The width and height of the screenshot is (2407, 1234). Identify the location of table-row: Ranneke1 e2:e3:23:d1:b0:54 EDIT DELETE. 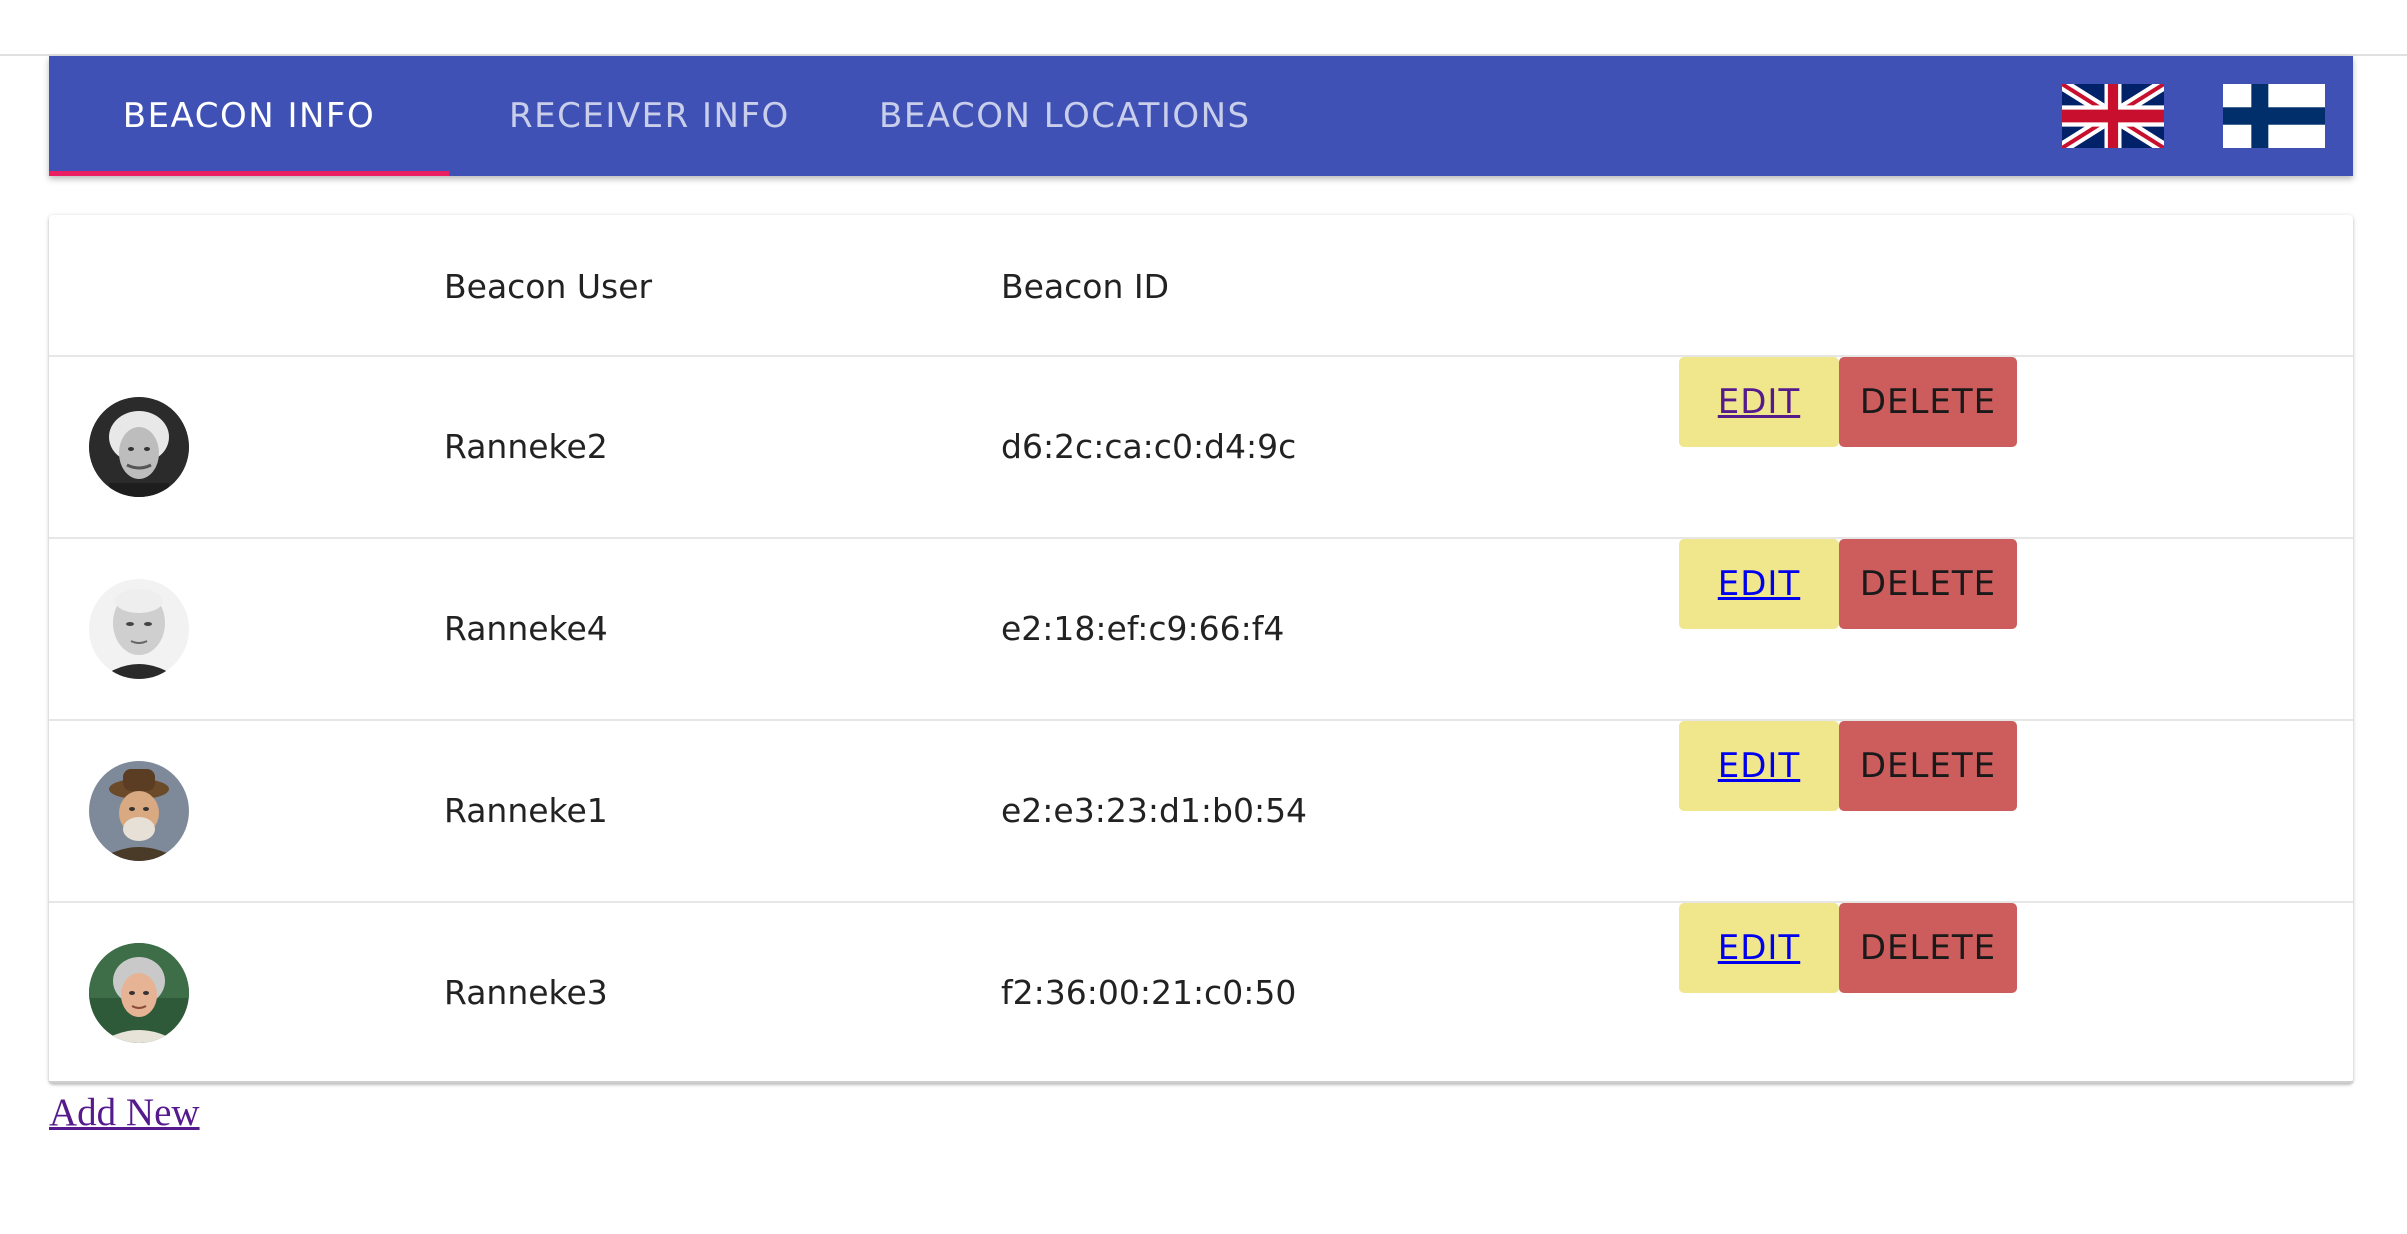
(1201, 811).